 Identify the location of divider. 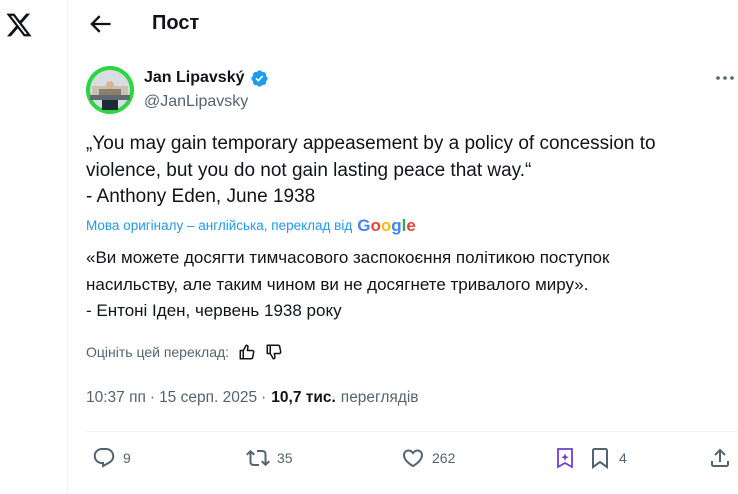
(412, 431).